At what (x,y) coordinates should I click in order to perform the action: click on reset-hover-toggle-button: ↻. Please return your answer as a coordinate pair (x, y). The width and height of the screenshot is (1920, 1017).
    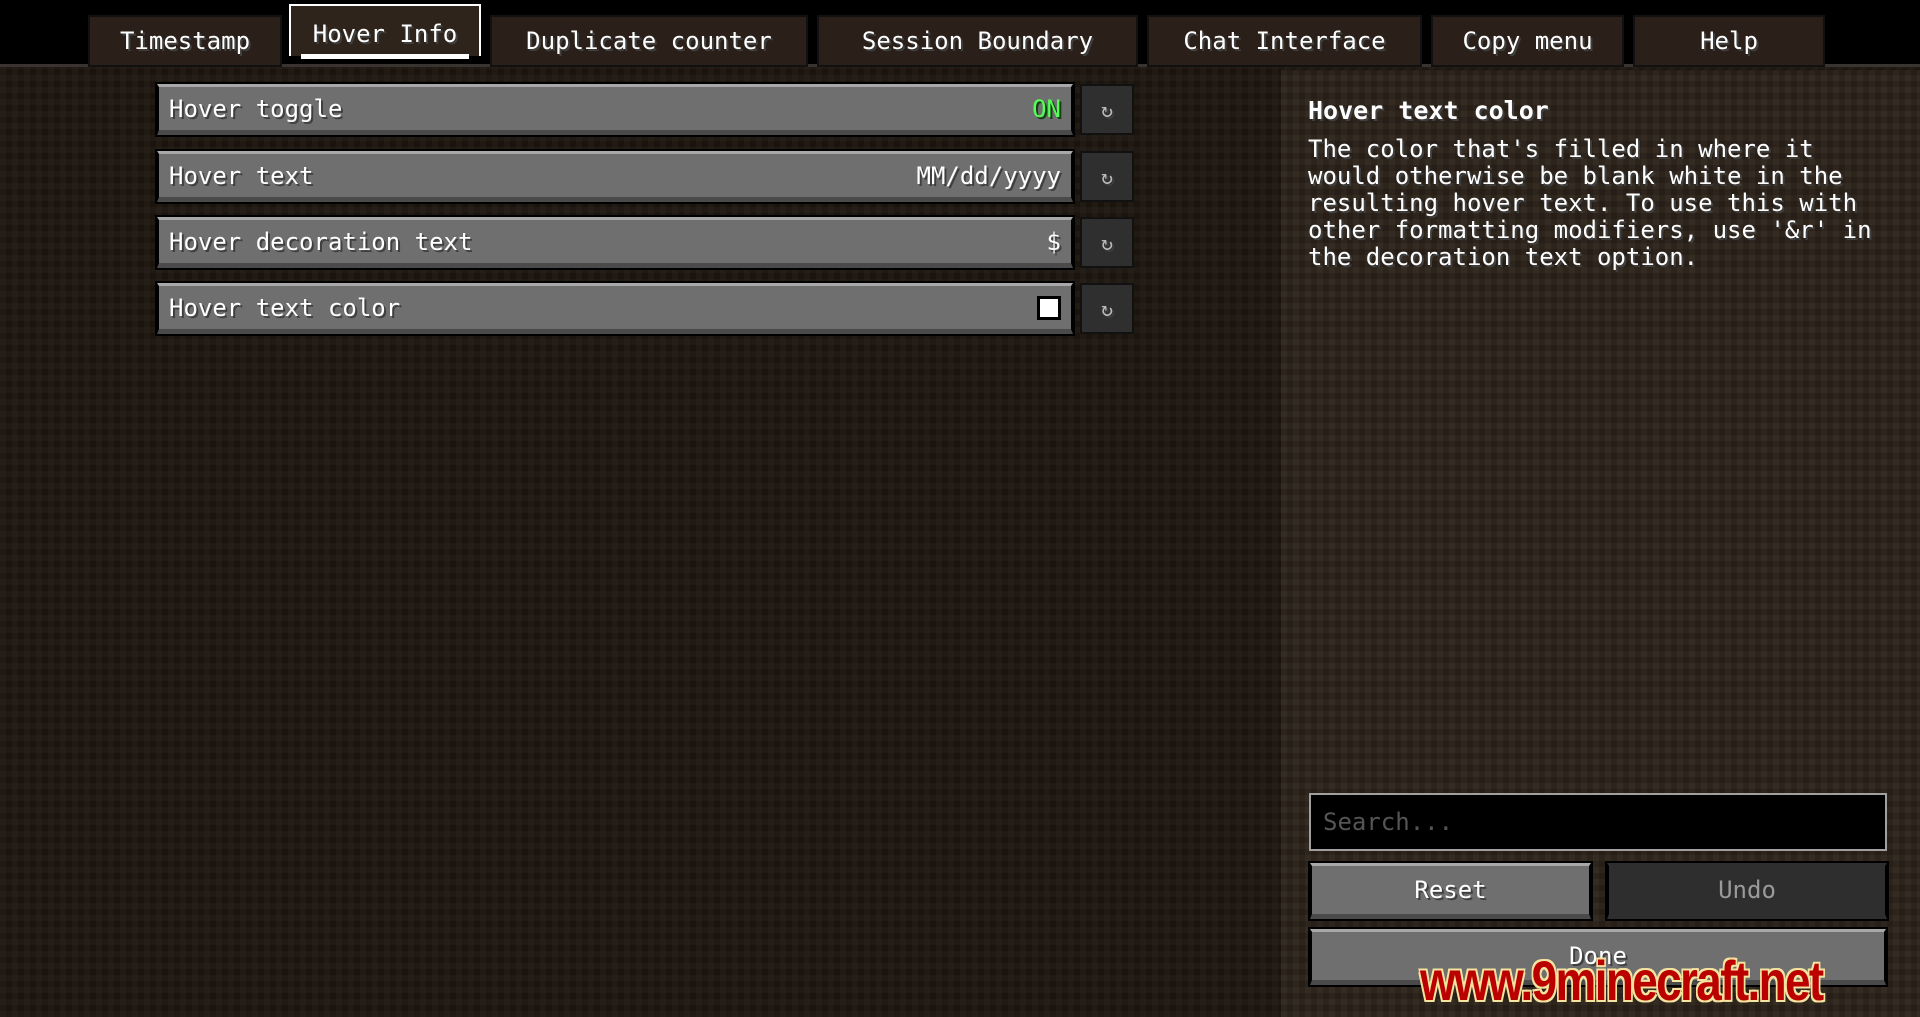
    Looking at the image, I should click on (1107, 109).